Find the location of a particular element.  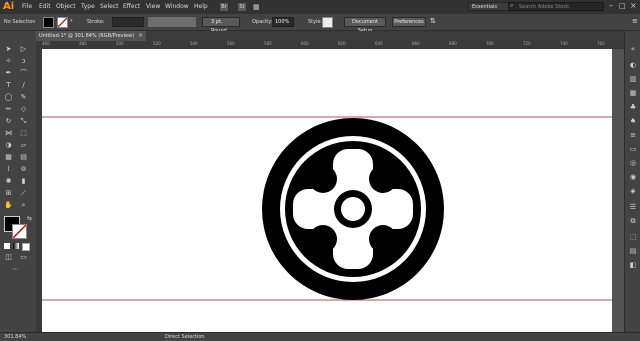

app-logo: Ai is located at coordinates (9, 6).